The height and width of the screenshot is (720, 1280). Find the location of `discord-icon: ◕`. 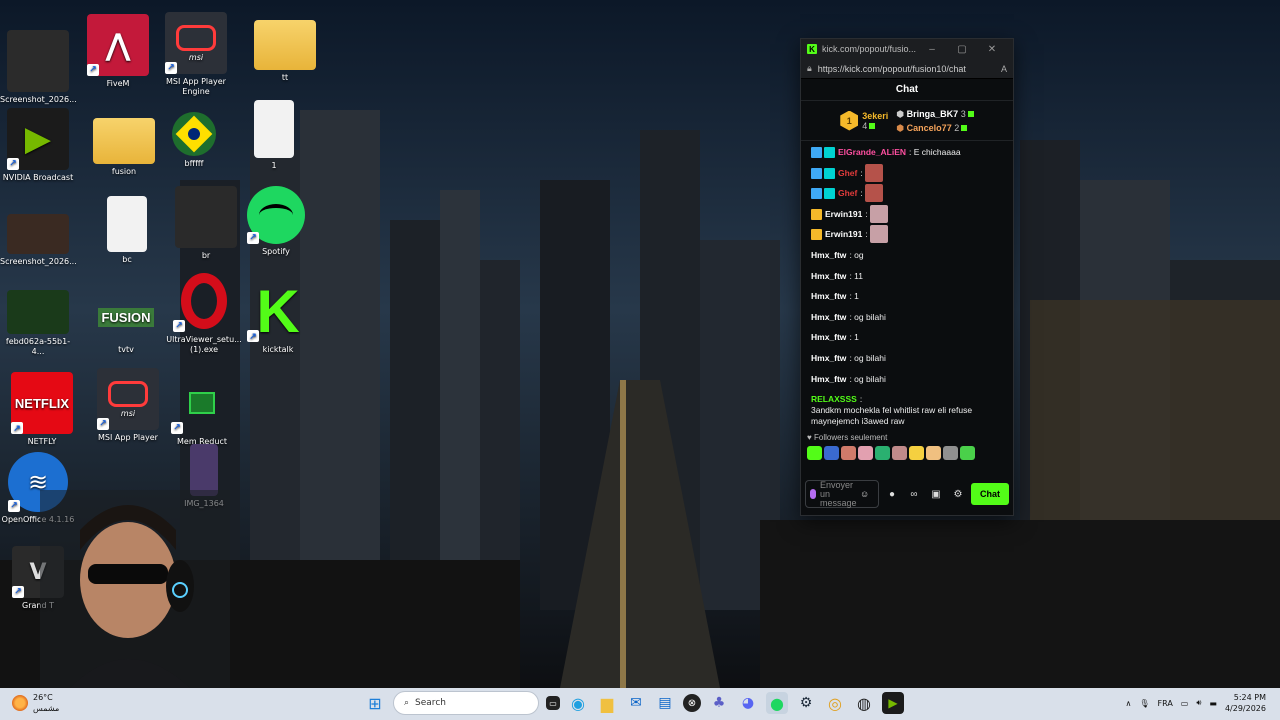

discord-icon: ◕ is located at coordinates (748, 703).